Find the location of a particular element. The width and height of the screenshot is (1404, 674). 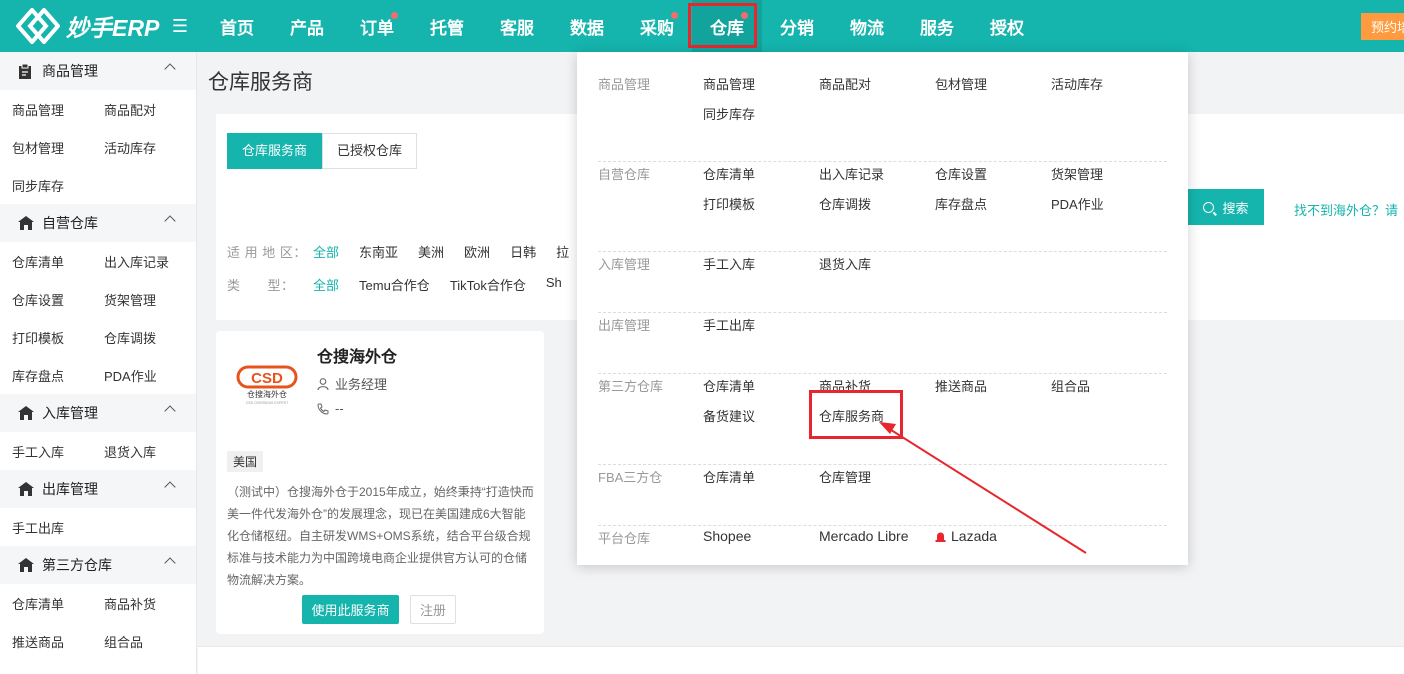

sidebar-item: 手工入库 is located at coordinates (46, 451).